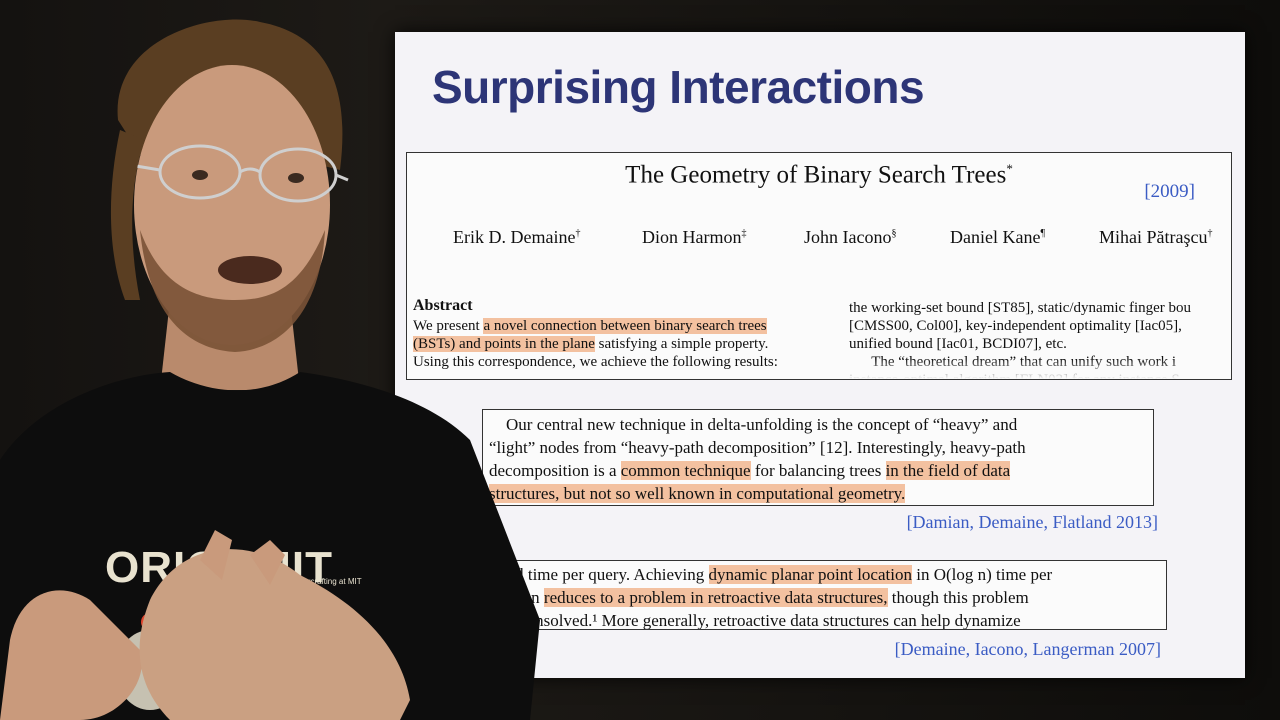 The width and height of the screenshot is (1280, 720). What do you see at coordinates (1169, 191) in the screenshot?
I see `paper-year: [2009]` at bounding box center [1169, 191].